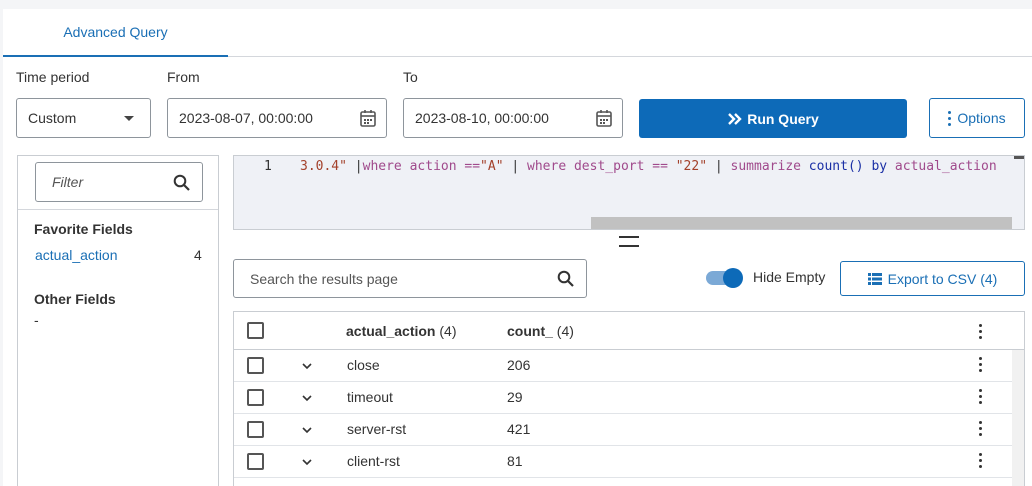 The image size is (1032, 486). What do you see at coordinates (874, 278) in the screenshot?
I see `table-list-icon` at bounding box center [874, 278].